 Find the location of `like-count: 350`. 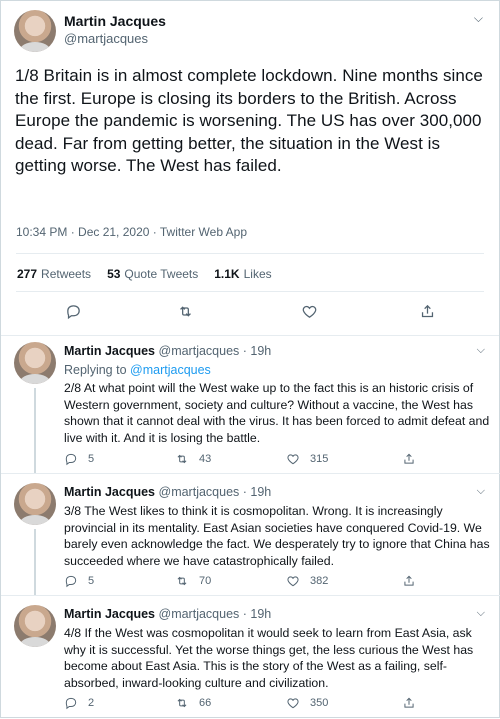

like-count: 350 is located at coordinates (319, 703).